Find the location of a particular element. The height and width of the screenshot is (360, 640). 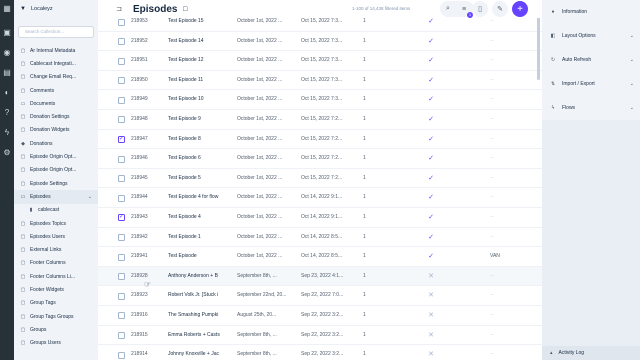

nav-item: ◆ Donations is located at coordinates (56, 143).